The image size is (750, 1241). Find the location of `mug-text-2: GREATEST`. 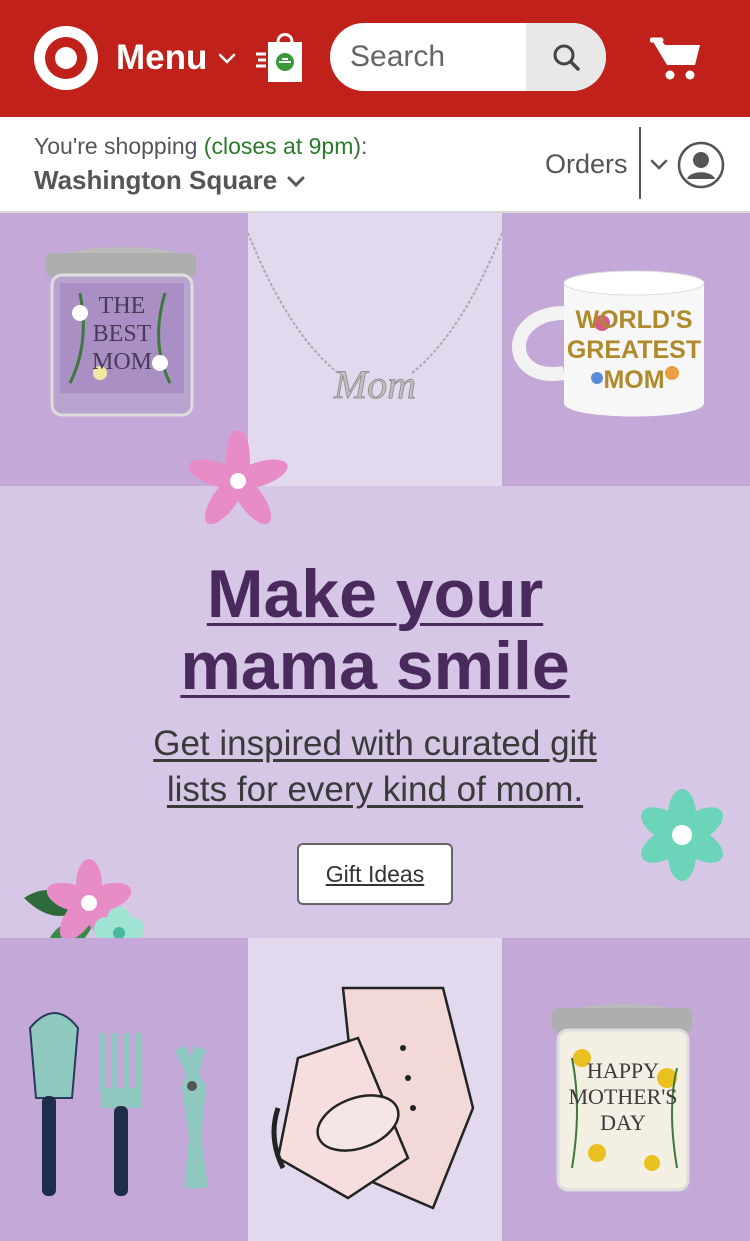

mug-text-2: GREATEST is located at coordinates (634, 350).